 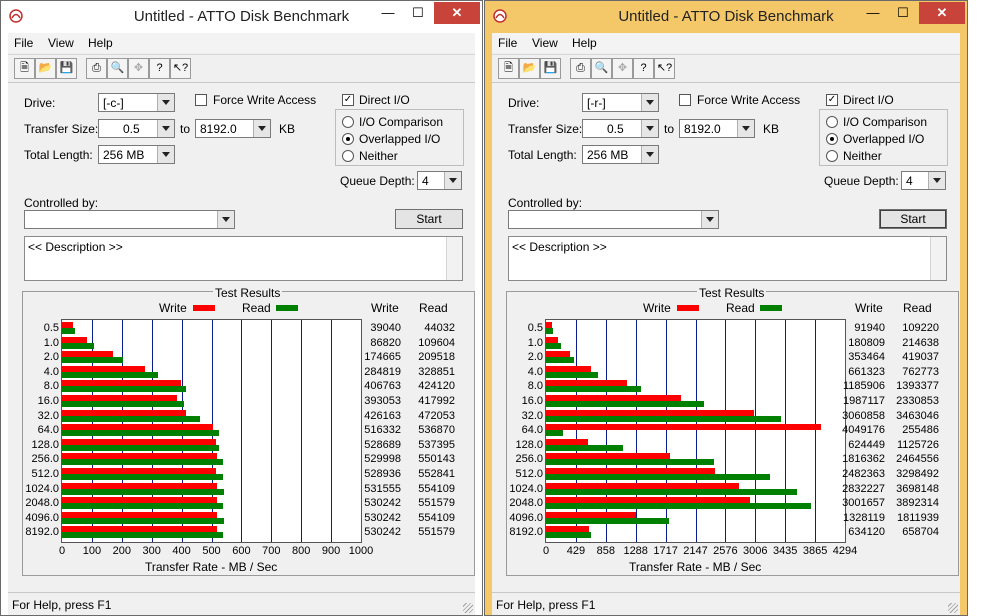 I want to click on test-results-title: Test Results, so click(x=248, y=293).